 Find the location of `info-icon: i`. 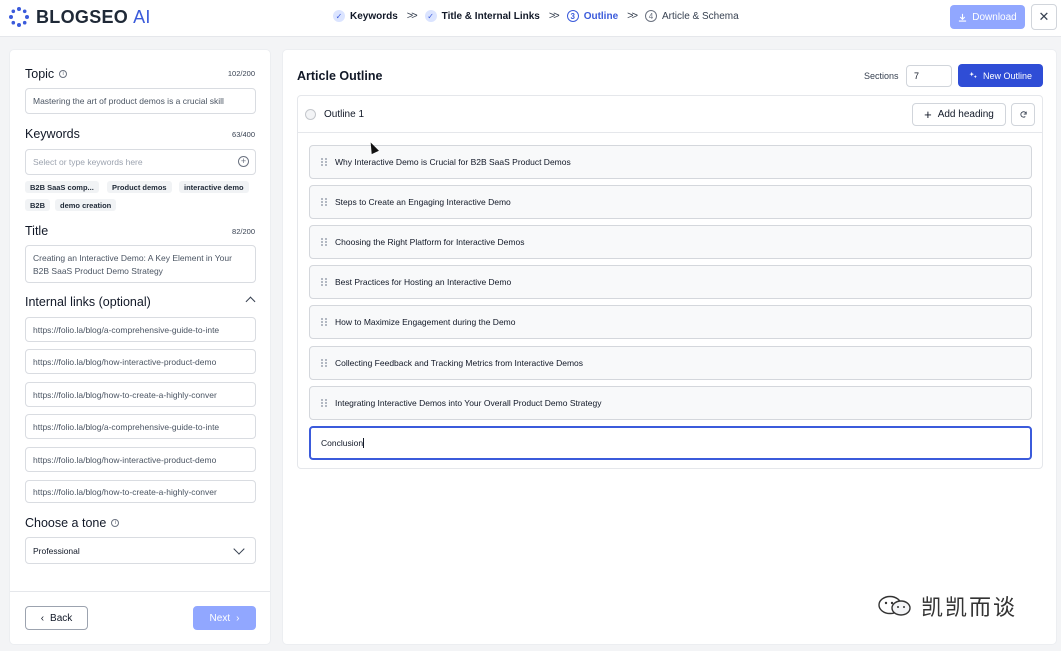

info-icon: i is located at coordinates (63, 74).